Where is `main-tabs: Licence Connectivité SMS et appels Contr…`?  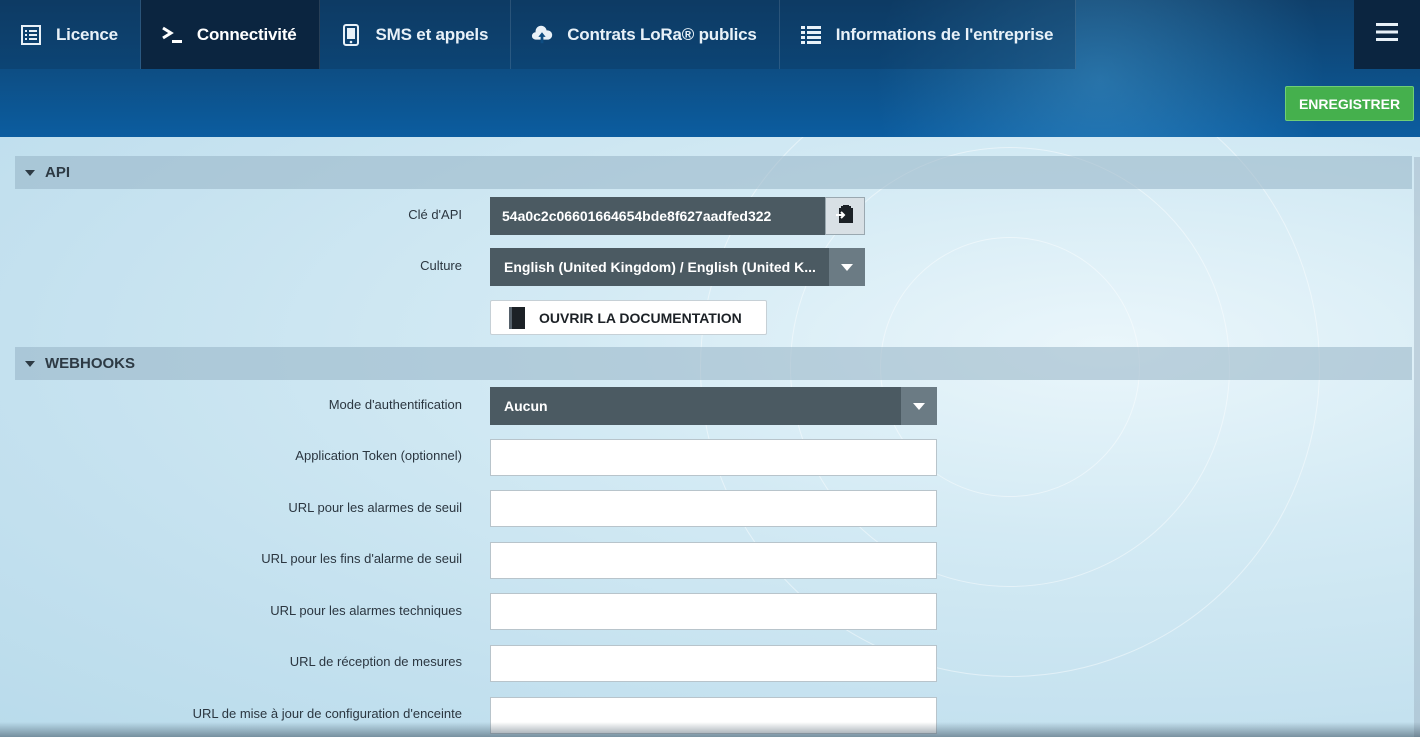 main-tabs: Licence Connectivité SMS et appels Contr… is located at coordinates (538, 34).